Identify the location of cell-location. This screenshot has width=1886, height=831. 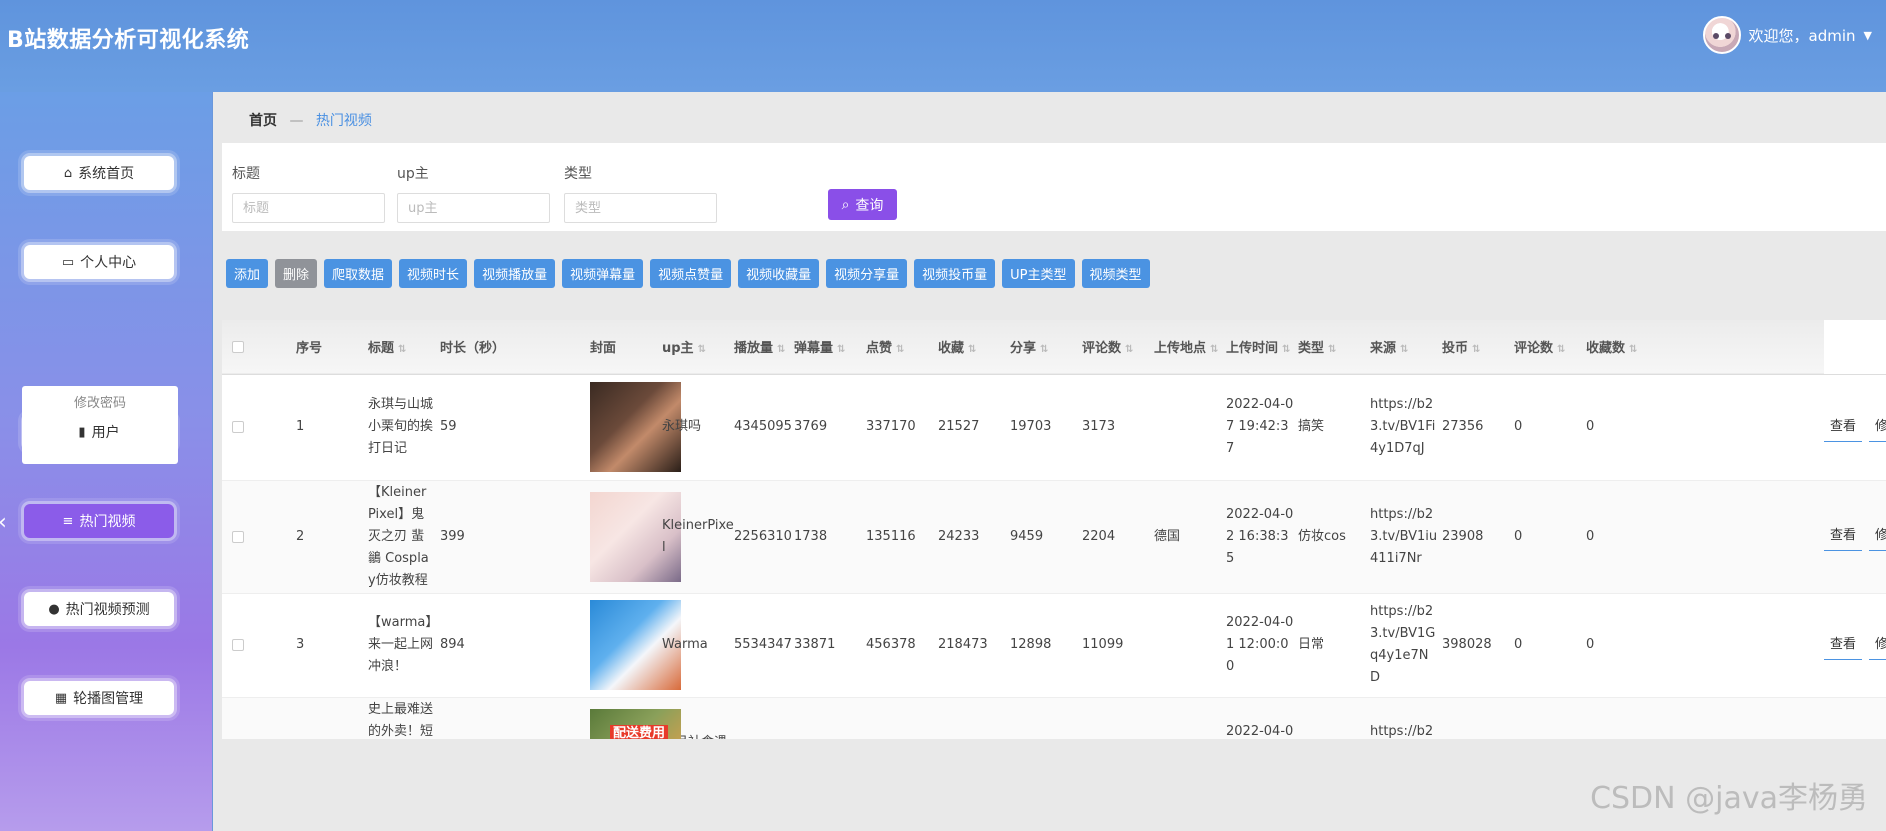
(1190, 427).